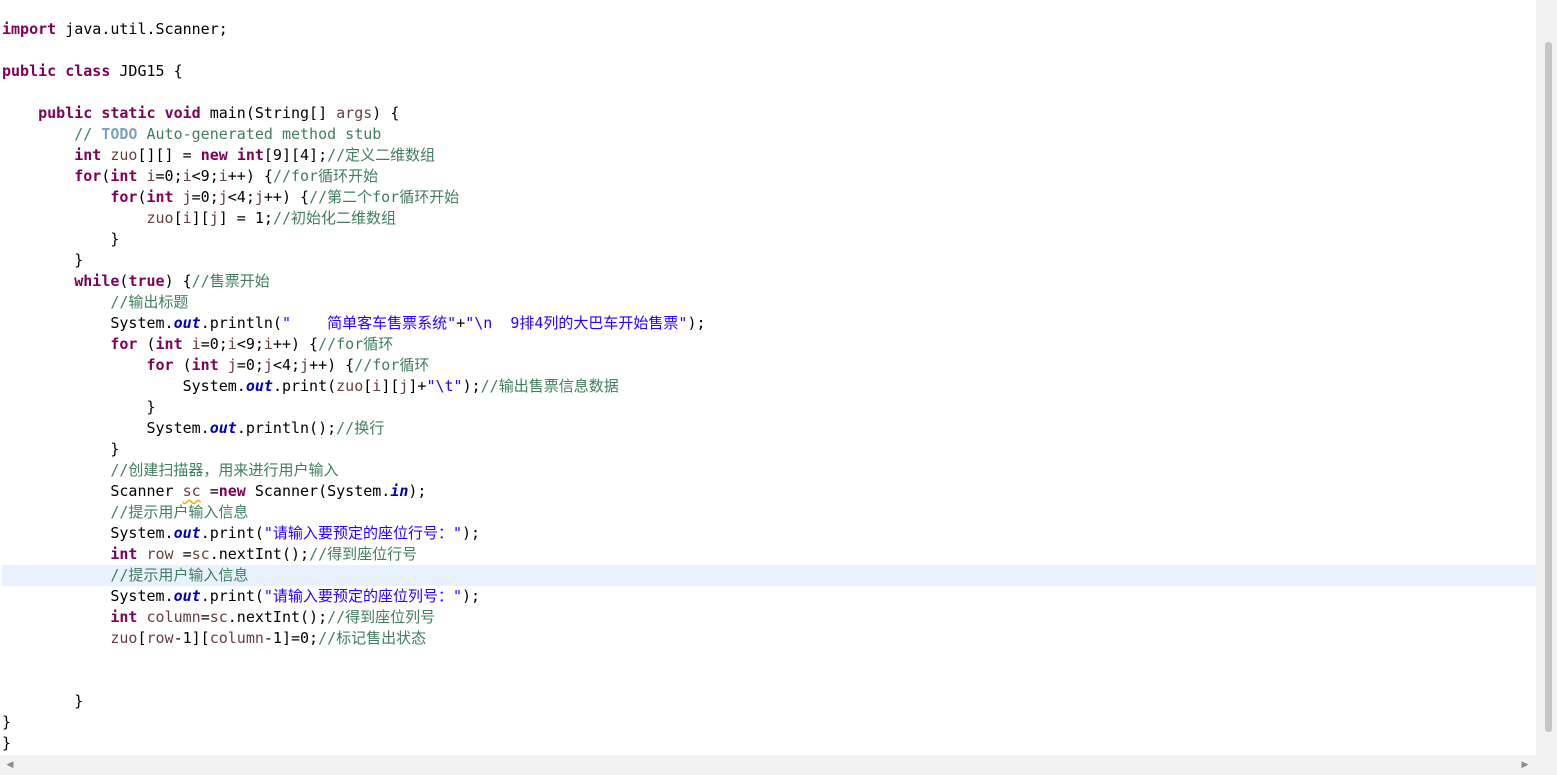 Image resolution: width=1557 pixels, height=775 pixels. What do you see at coordinates (769, 302) in the screenshot?
I see `code-line: //输出标题` at bounding box center [769, 302].